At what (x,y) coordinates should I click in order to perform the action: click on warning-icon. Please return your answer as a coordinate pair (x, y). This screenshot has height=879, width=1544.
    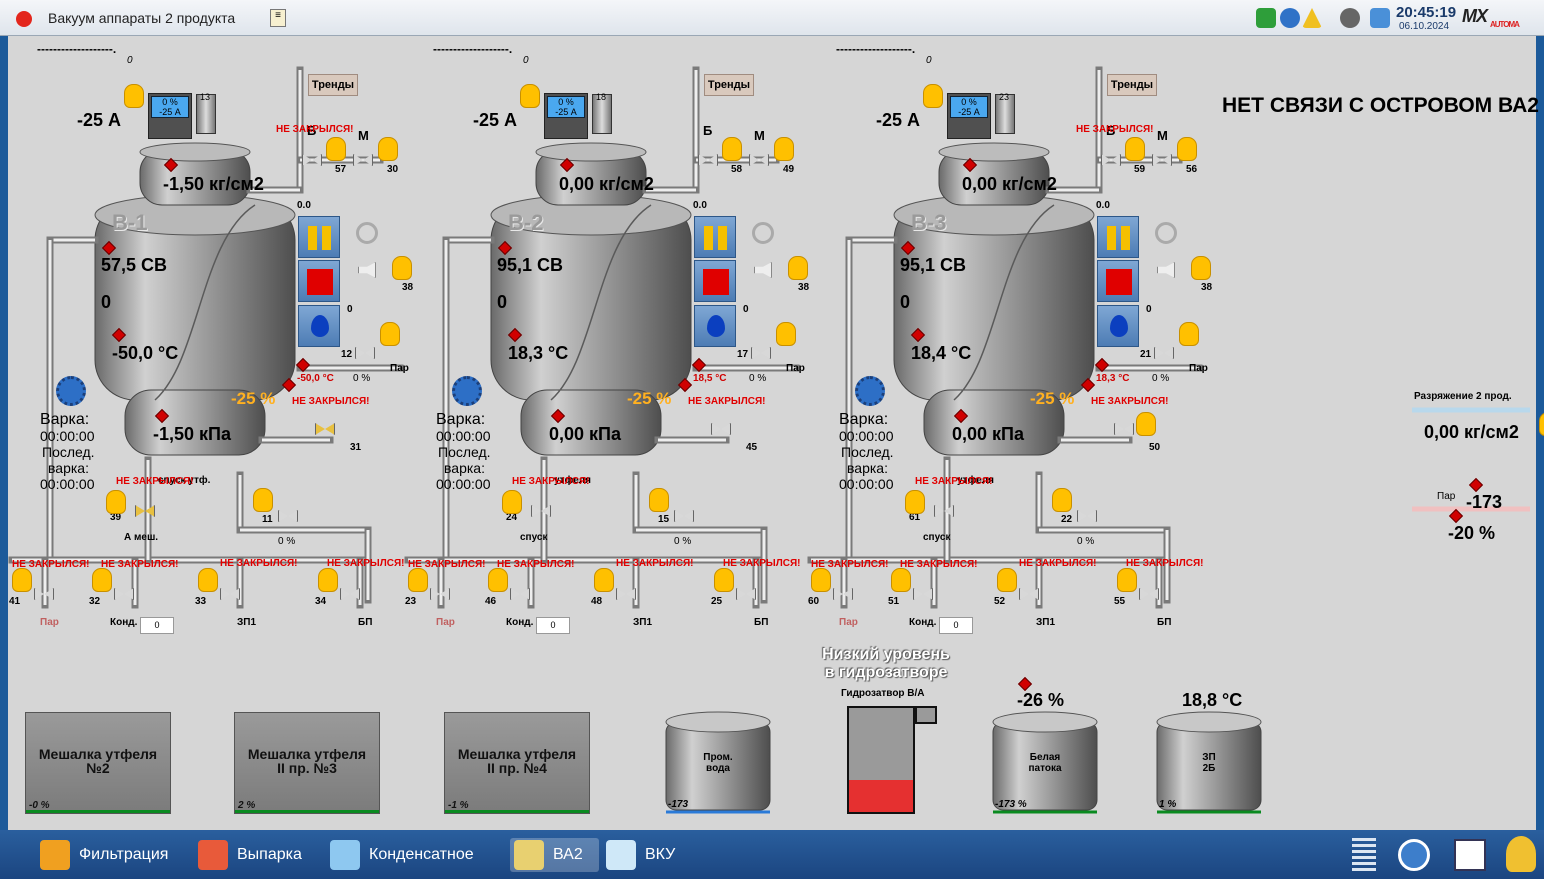
    Looking at the image, I should click on (1312, 18).